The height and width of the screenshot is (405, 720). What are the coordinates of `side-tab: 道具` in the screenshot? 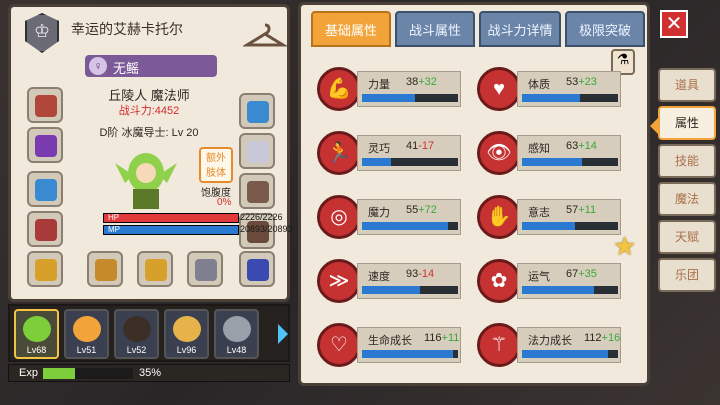 It's located at (687, 85).